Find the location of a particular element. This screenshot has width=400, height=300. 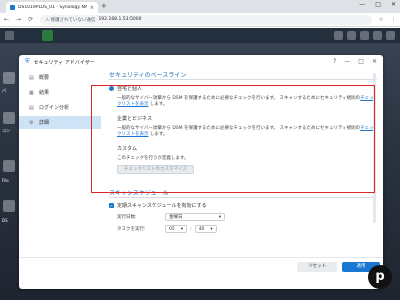

new-tab-button: + is located at coordinates (104, 6).